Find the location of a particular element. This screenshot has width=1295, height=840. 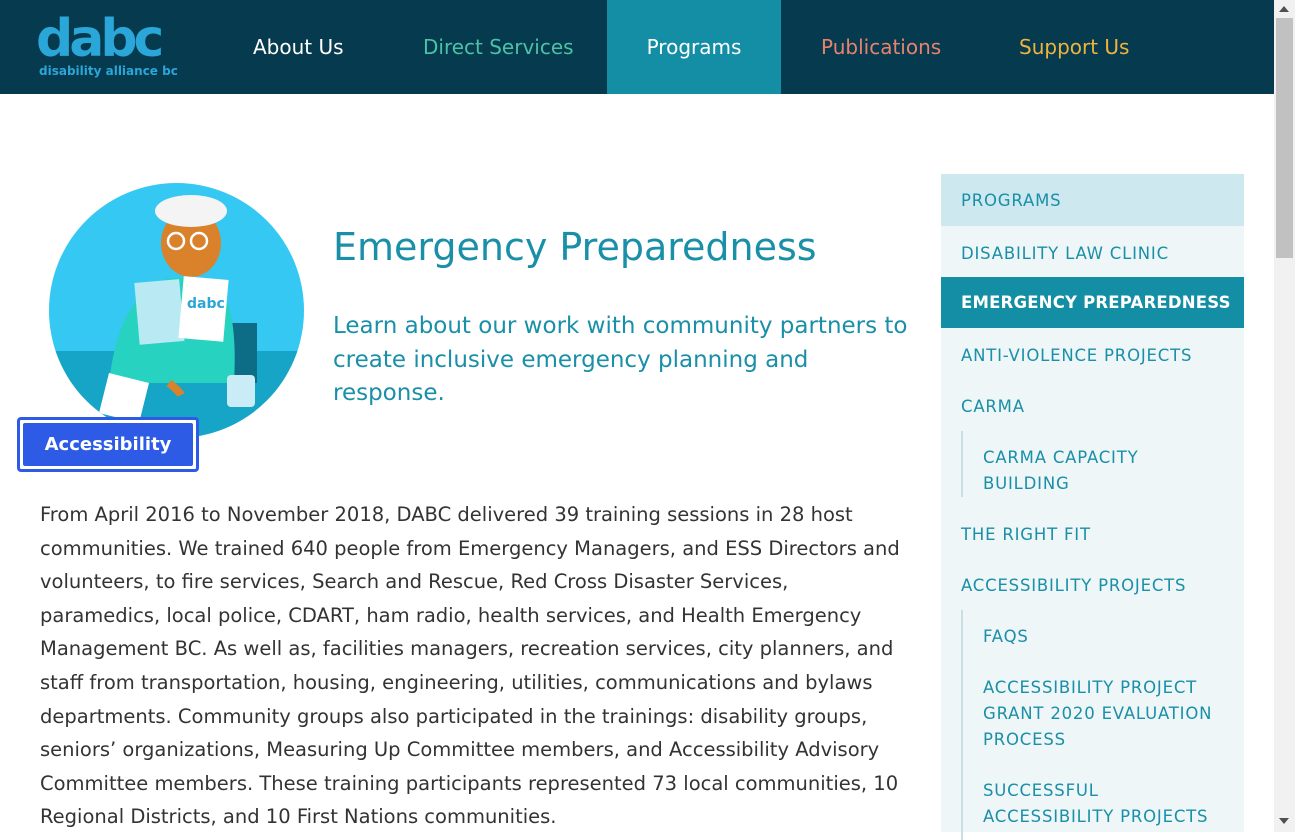

nav-support-us-label: Support Us is located at coordinates (1074, 47).